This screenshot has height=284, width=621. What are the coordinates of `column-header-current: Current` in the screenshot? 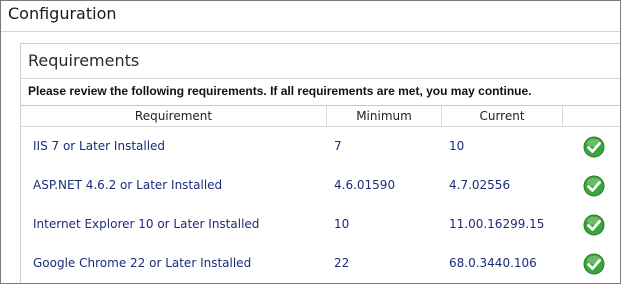 It's located at (502, 116).